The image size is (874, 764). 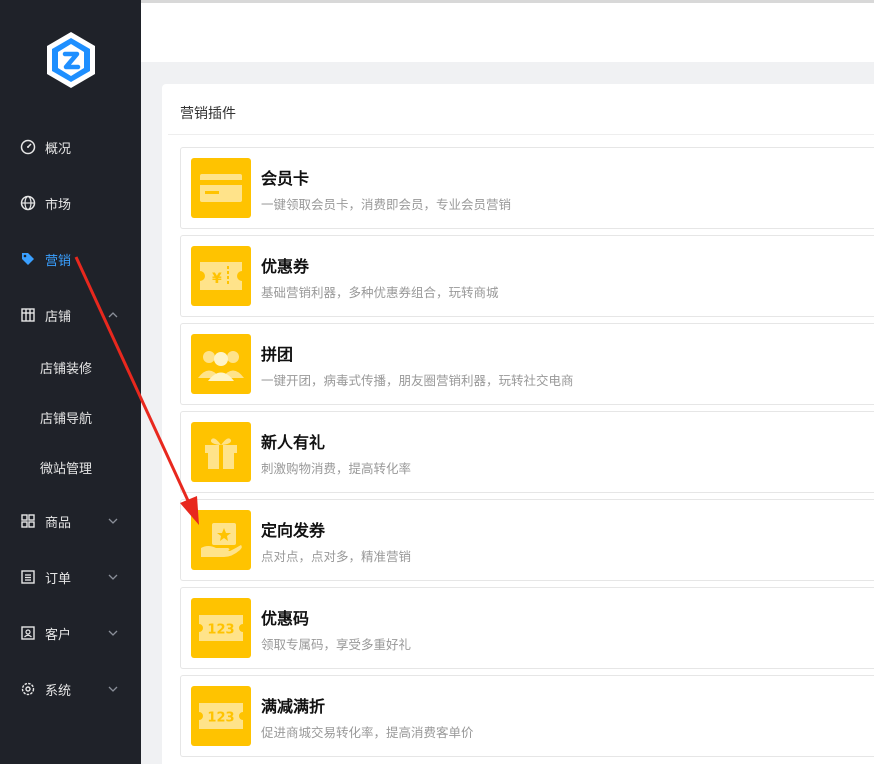 I want to click on sidebar-item-overview: 概况, so click(x=70, y=147).